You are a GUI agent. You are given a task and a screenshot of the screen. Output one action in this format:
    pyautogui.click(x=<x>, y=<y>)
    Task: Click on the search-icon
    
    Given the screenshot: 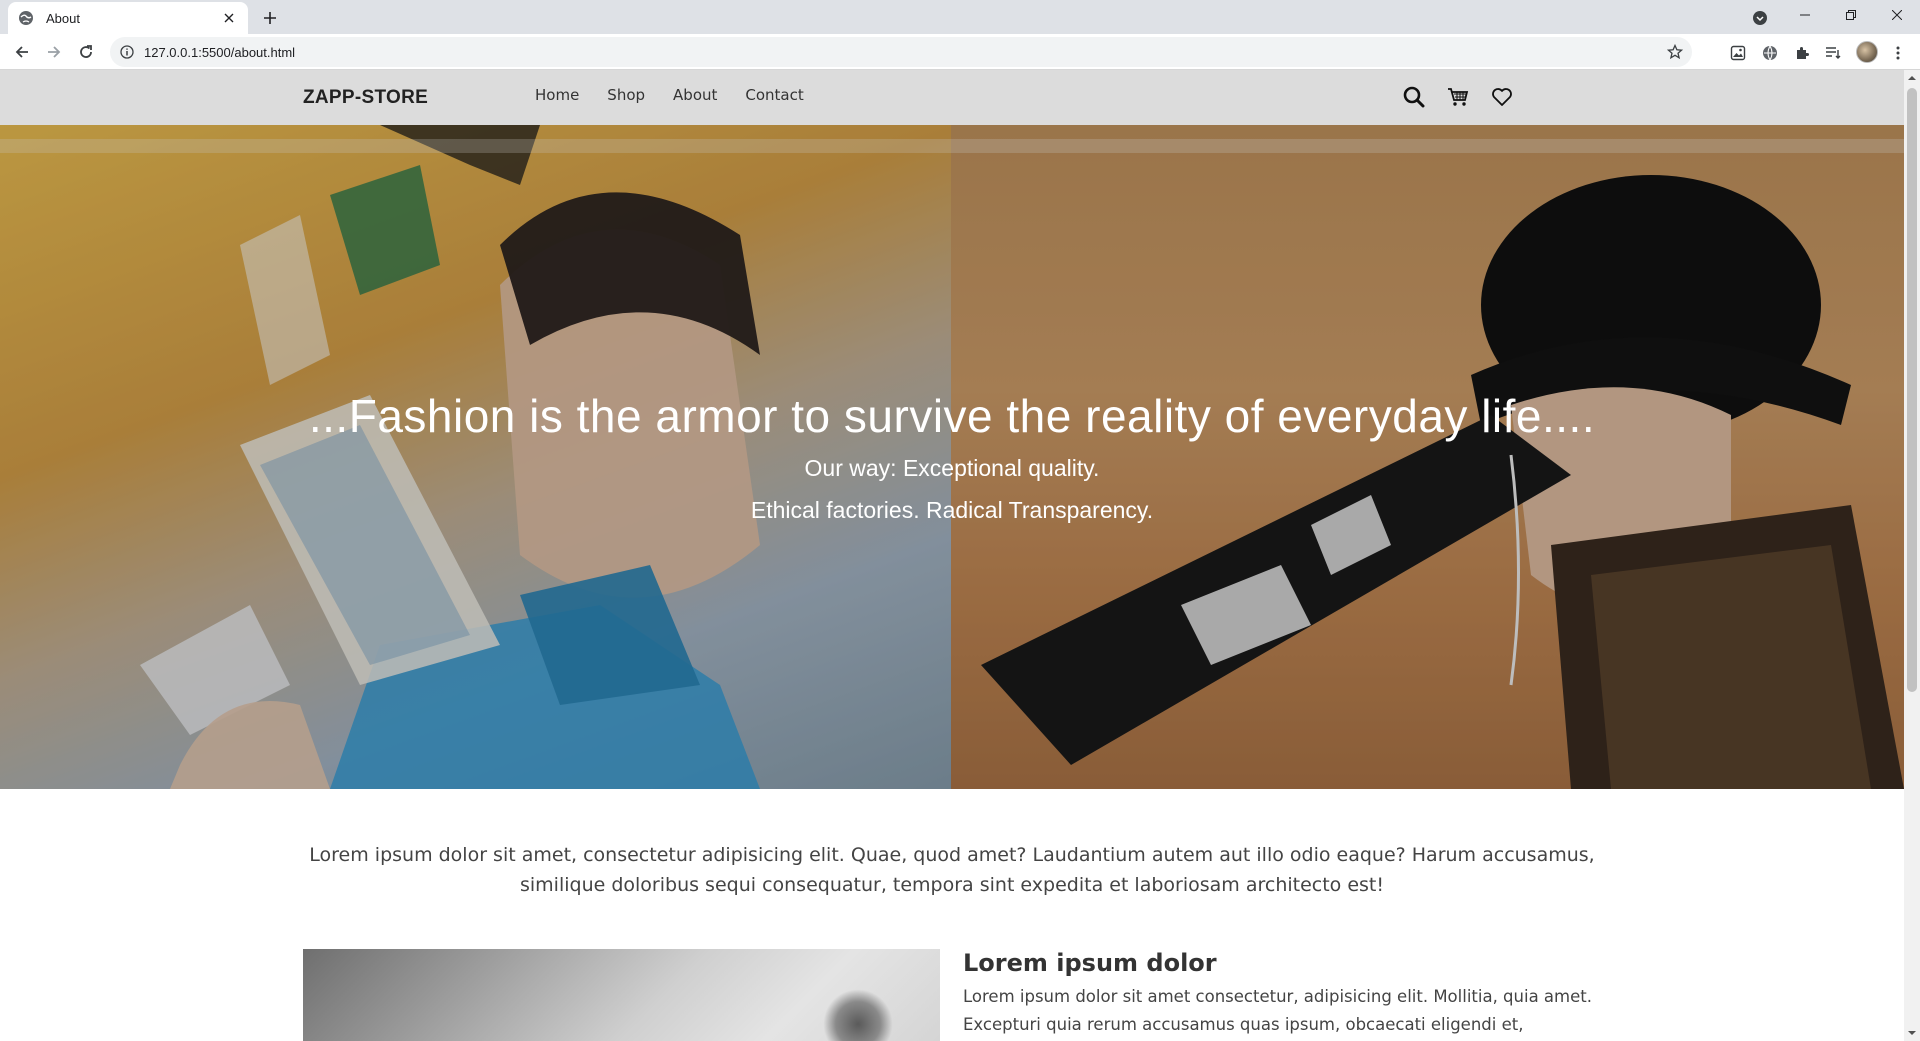 What is the action you would take?
    pyautogui.click(x=1414, y=97)
    